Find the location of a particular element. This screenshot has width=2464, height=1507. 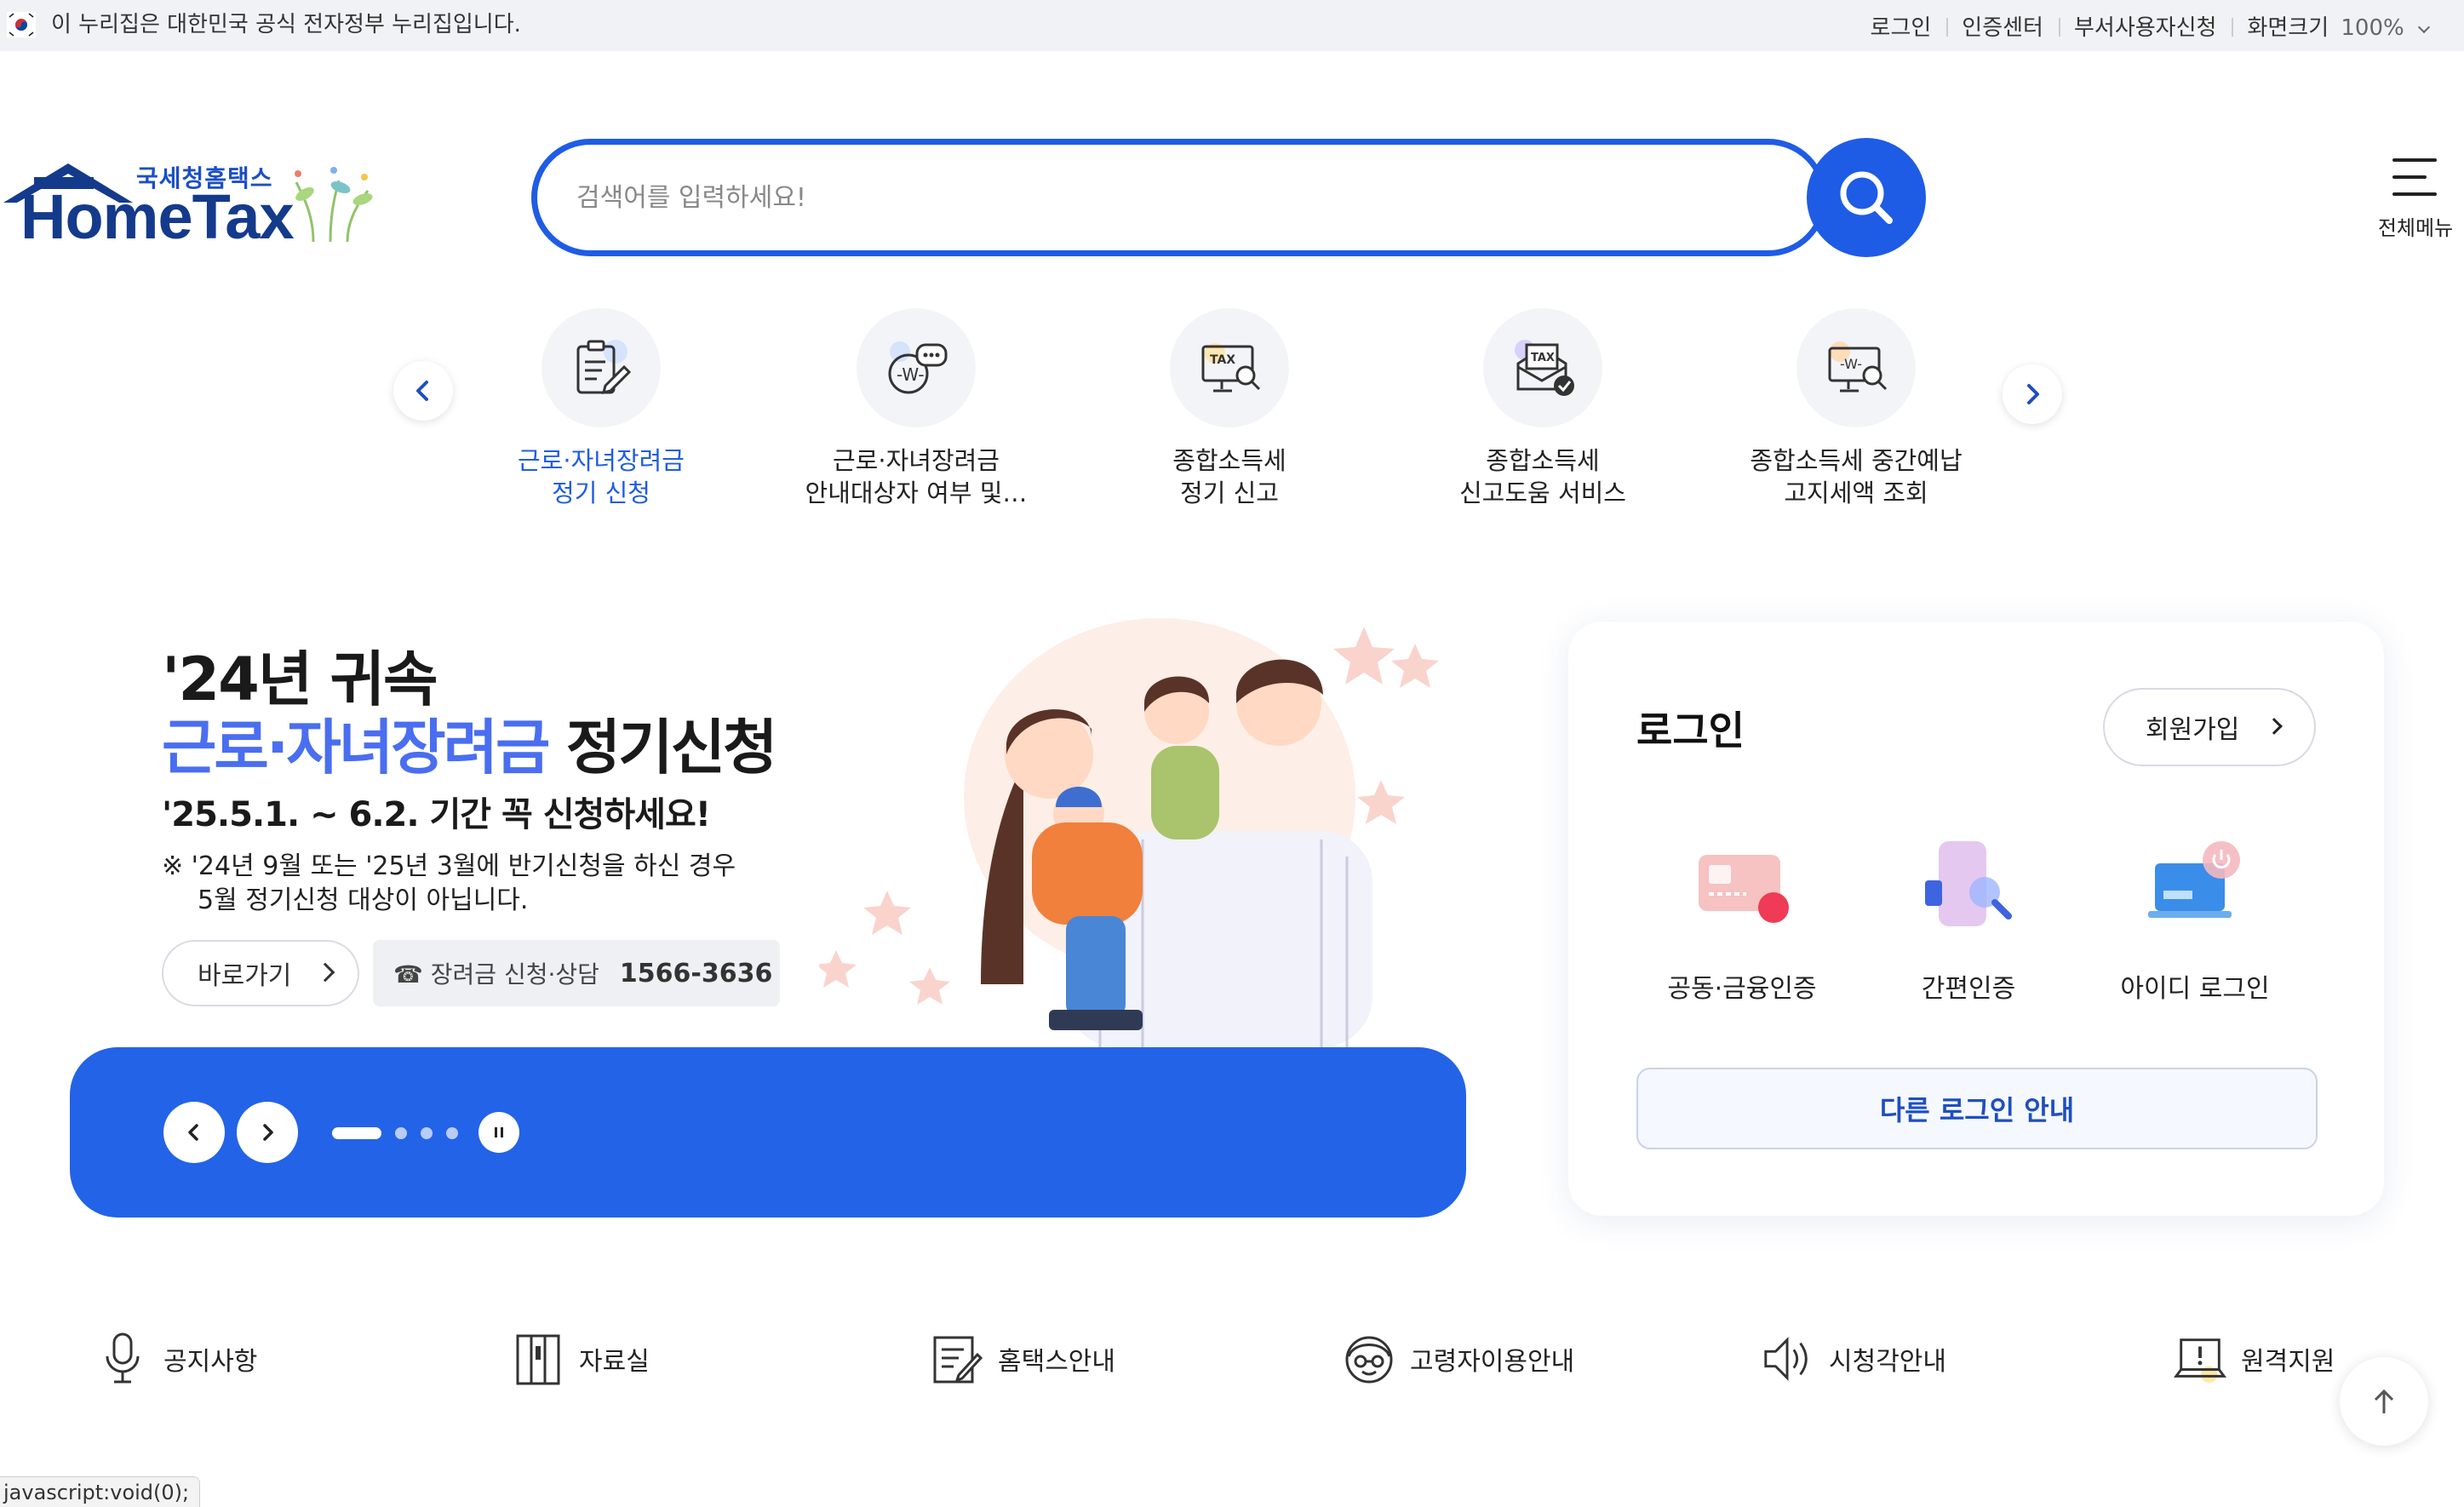

browser-status-bar: javascript:void(0); is located at coordinates (101, 1491).